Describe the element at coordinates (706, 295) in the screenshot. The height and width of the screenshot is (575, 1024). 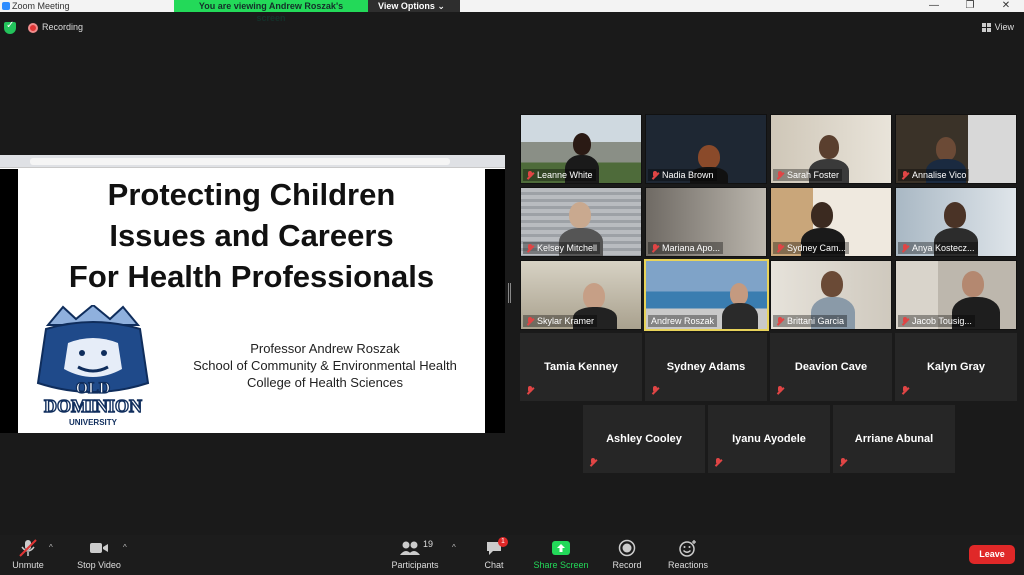
I see `participant-tile-active-speaker: Andrew Roszak` at that location.